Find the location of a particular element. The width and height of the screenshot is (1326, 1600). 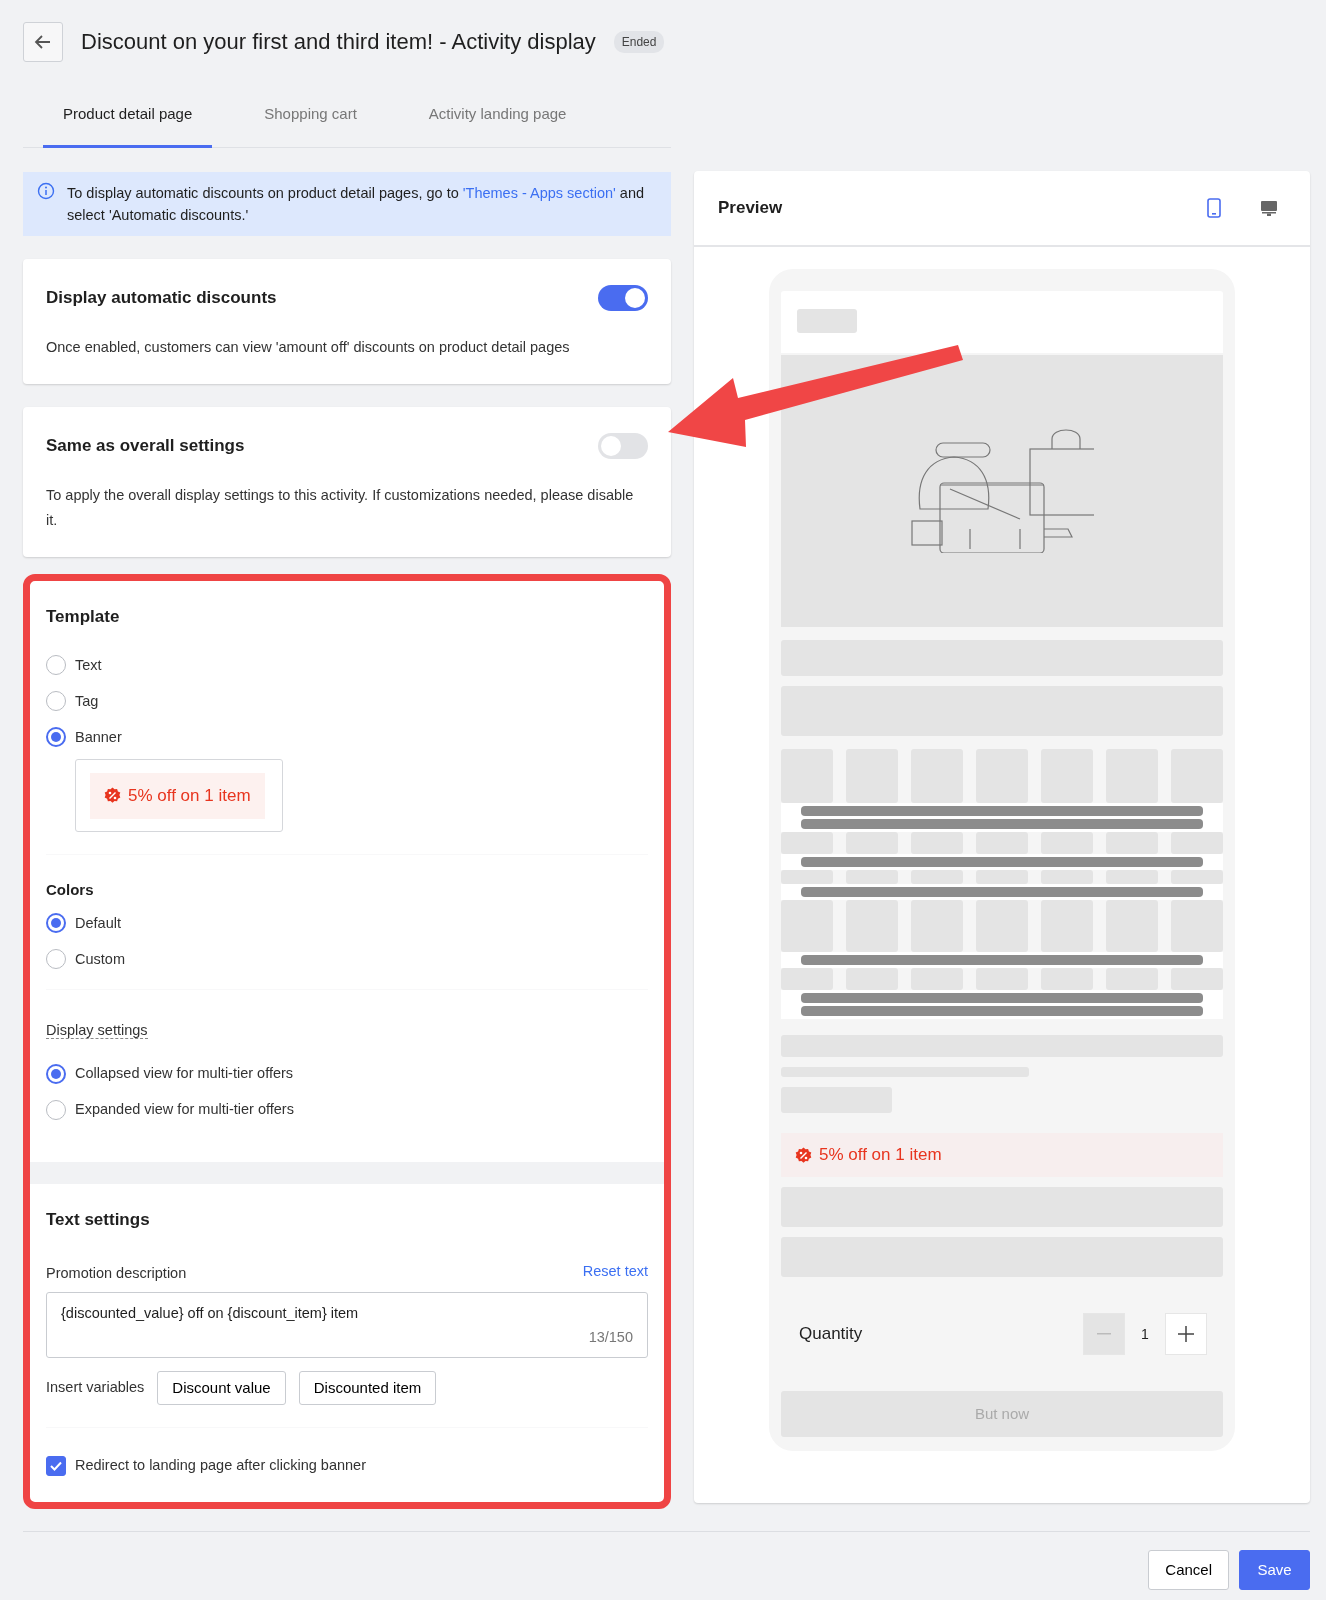

increase-button is located at coordinates (1186, 1334).